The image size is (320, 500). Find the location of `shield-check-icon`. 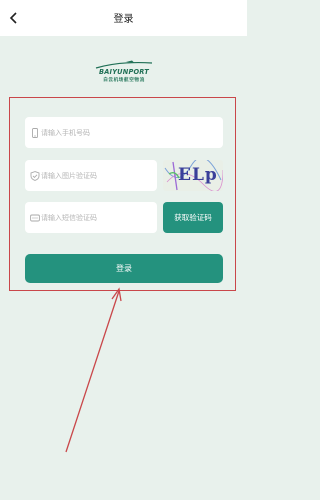

shield-check-icon is located at coordinates (35, 175).